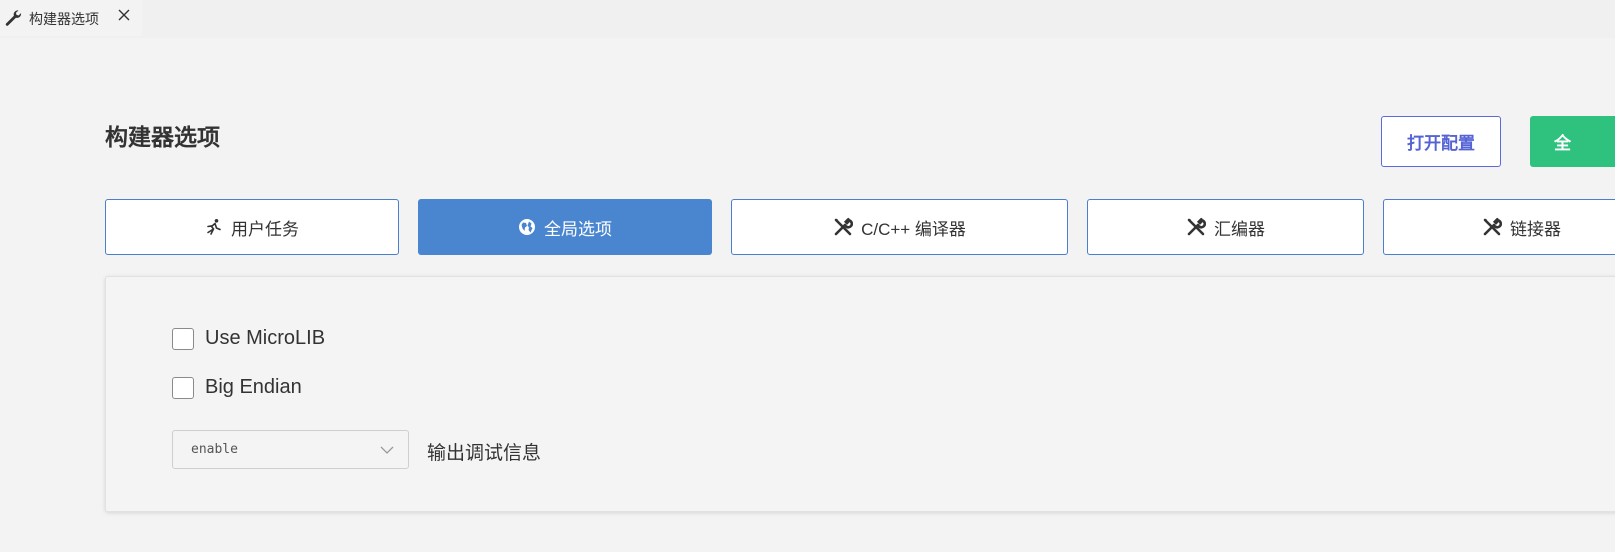 The image size is (1615, 552). Describe the element at coordinates (290, 449) in the screenshot. I see `debug-info-select: enable` at that location.